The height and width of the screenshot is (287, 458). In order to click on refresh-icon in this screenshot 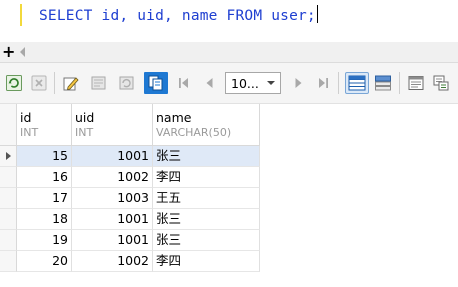, I will do `click(14, 83)`.